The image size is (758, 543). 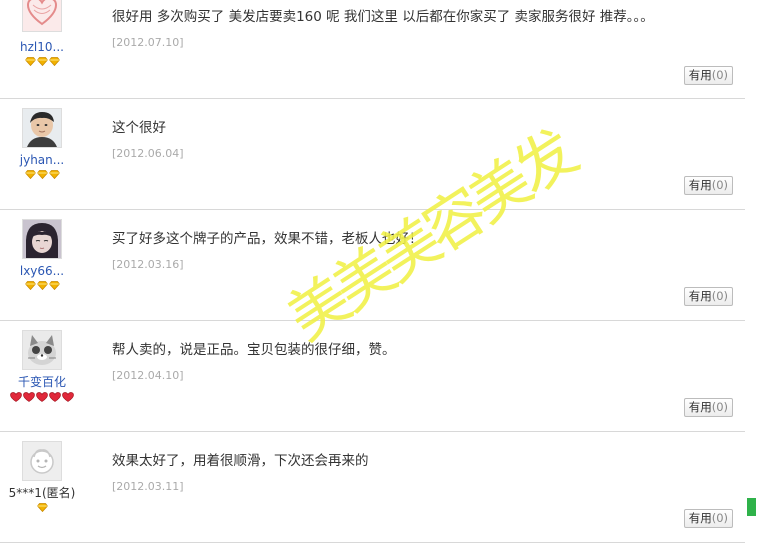 What do you see at coordinates (751, 507) in the screenshot?
I see `edge-green-marker` at bounding box center [751, 507].